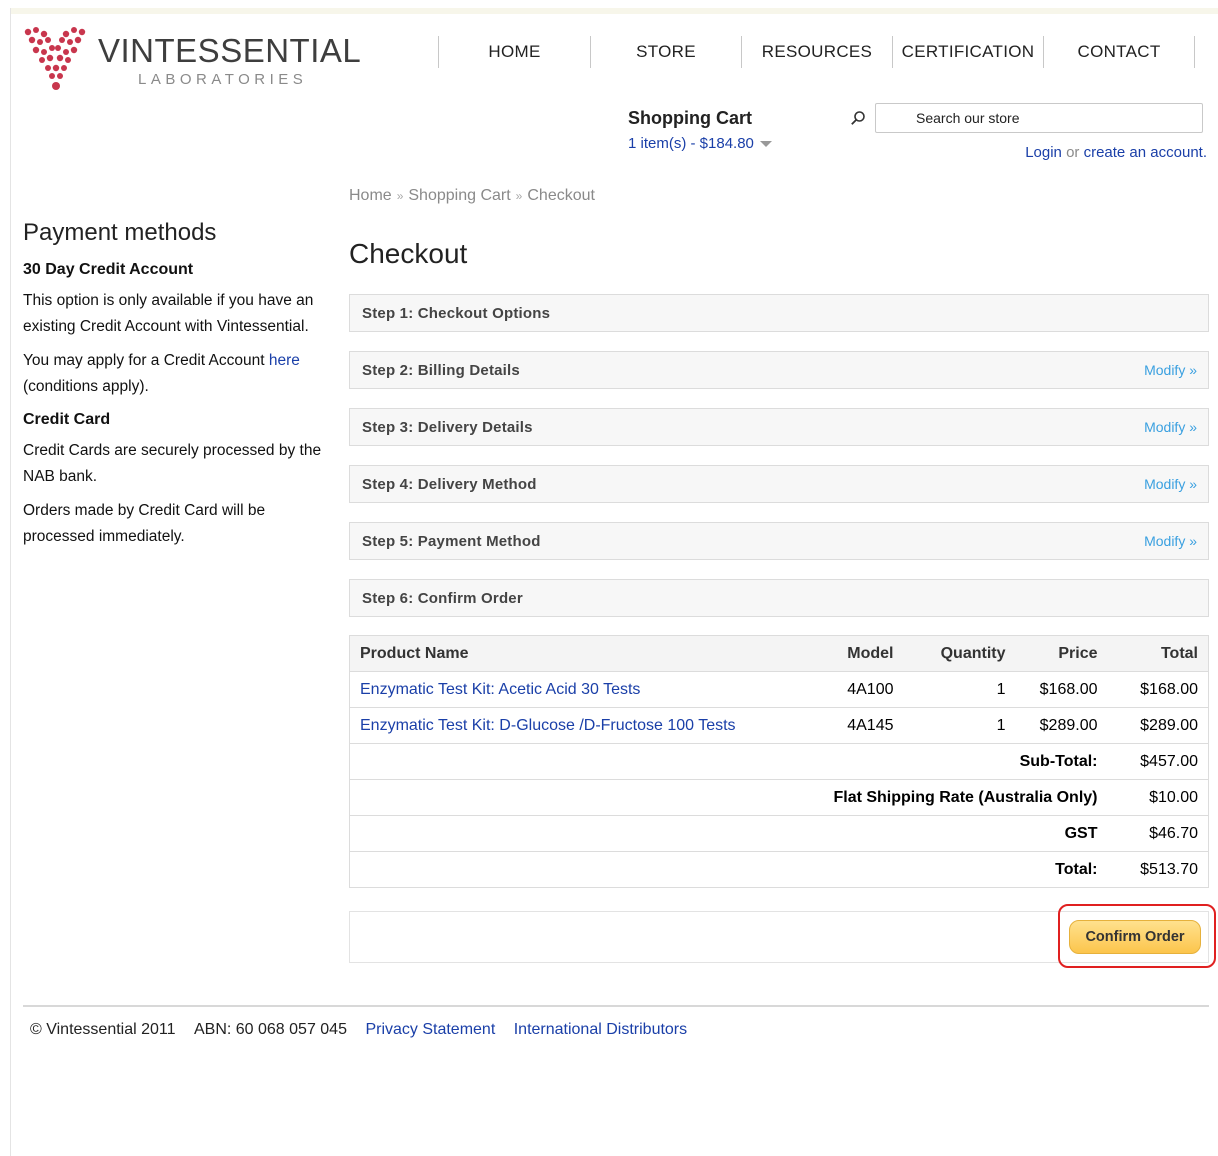 The height and width of the screenshot is (1156, 1218). Describe the element at coordinates (1135, 937) in the screenshot. I see `confirm-order-button: Confirm Order` at that location.